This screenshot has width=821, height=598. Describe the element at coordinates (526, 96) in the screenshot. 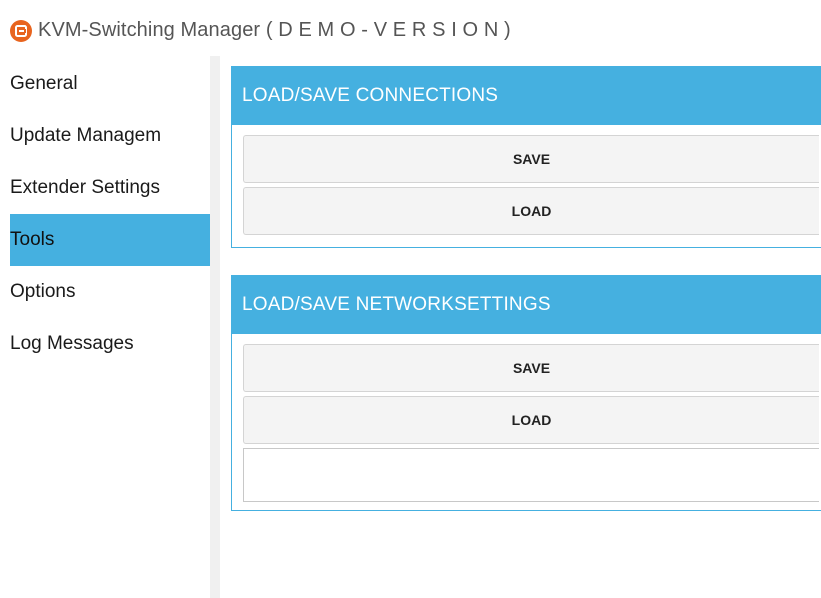

I see `connections-panel-title: LOAD/SAVE CONNECTIONS` at that location.